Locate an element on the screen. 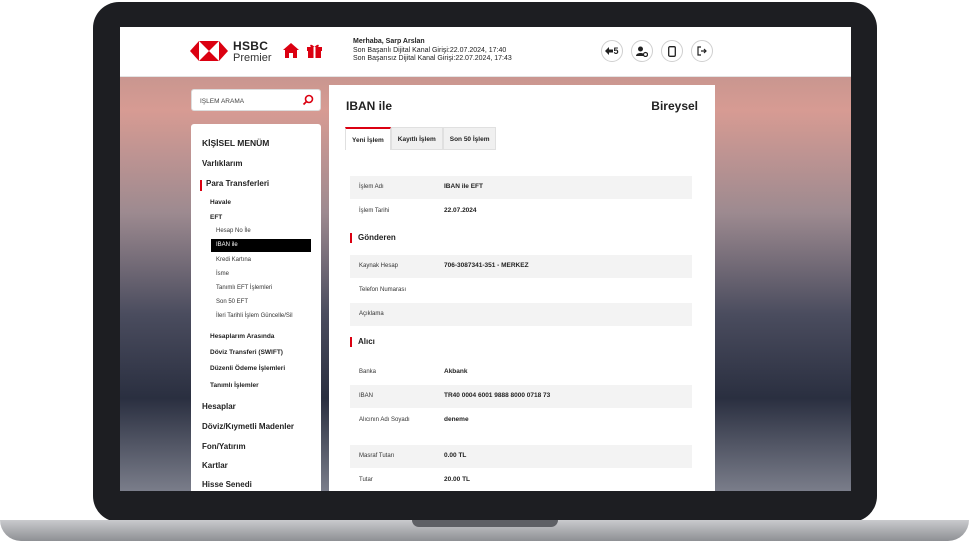  row-value: deneme is located at coordinates (456, 419).